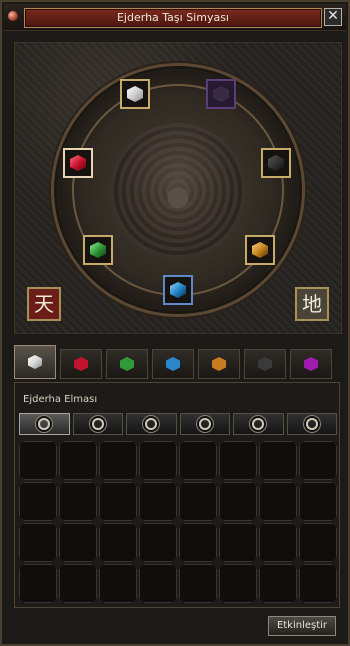  I want to click on window-title: Ejderha Taşı Simyası, so click(173, 18).